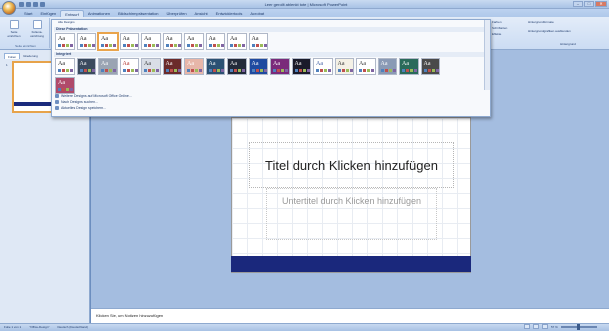  Describe the element at coordinates (545, 326) in the screenshot. I see `slideshow-view-icon` at that location.